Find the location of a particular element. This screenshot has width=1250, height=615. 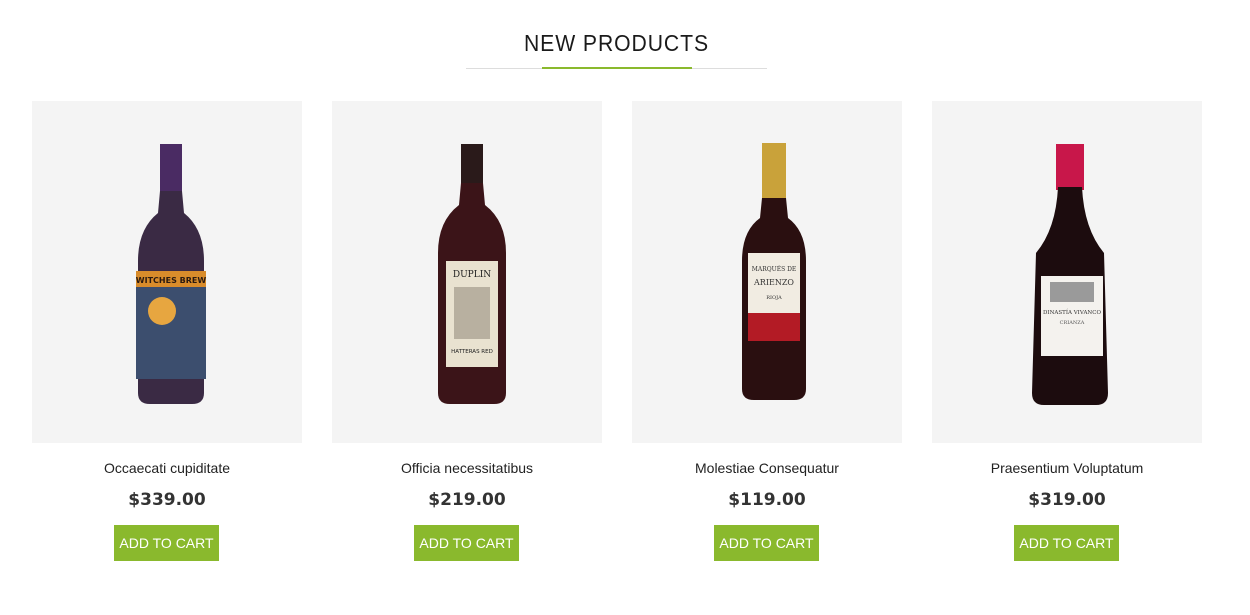

product-name: Occaecati cupiditate is located at coordinates (167, 468).